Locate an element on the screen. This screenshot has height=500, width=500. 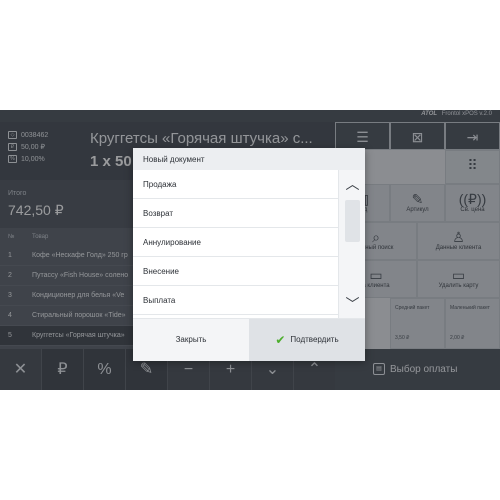
option-cancellation: Аннулирование is located at coordinates (235, 242).